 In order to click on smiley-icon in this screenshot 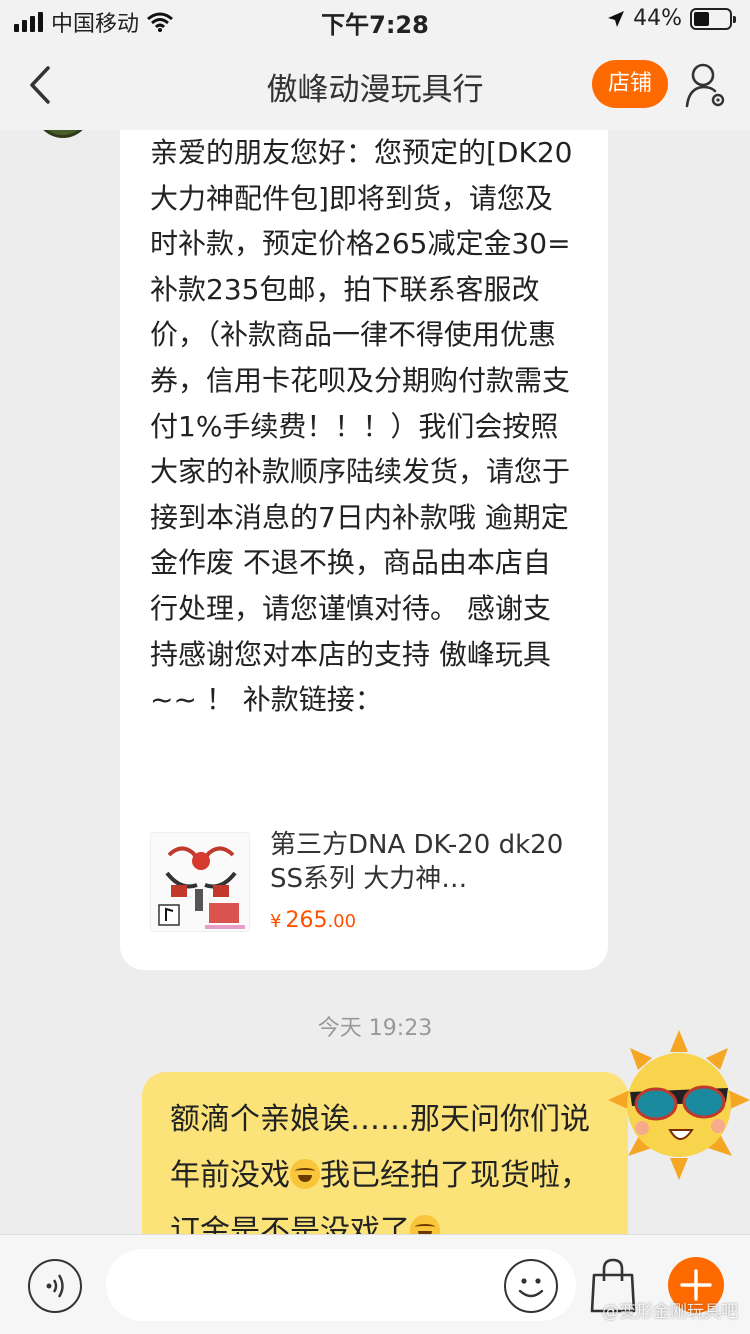, I will do `click(531, 1288)`.